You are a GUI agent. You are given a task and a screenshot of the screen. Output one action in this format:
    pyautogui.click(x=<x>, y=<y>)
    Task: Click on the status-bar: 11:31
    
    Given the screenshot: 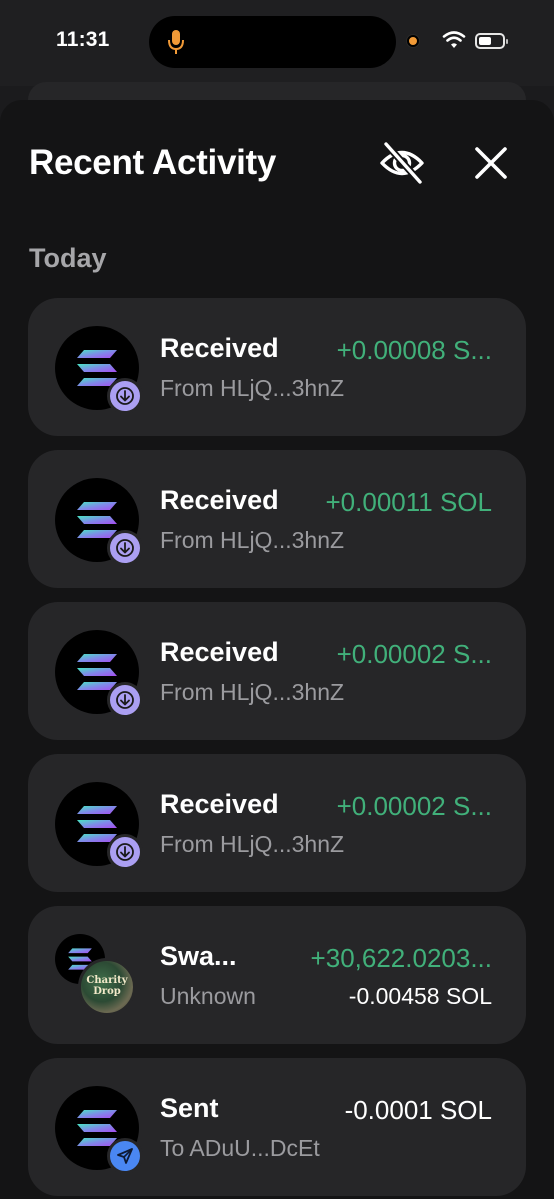 What is the action you would take?
    pyautogui.click(x=277, y=43)
    